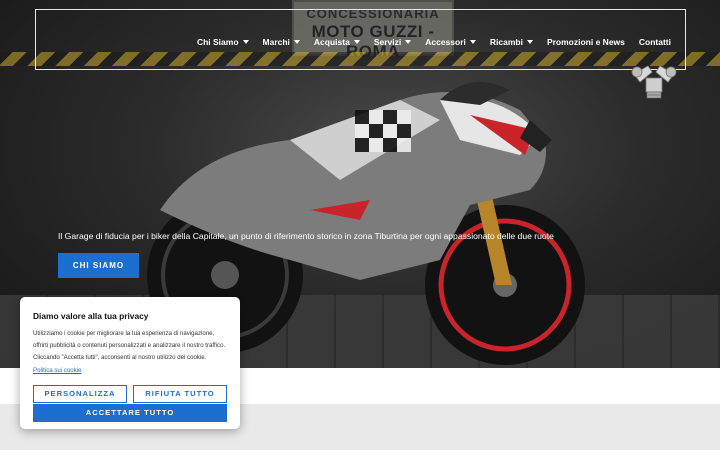 Image resolution: width=720 pixels, height=450 pixels. What do you see at coordinates (331, 42) in the screenshot?
I see `nav-item-label: Acquista` at bounding box center [331, 42].